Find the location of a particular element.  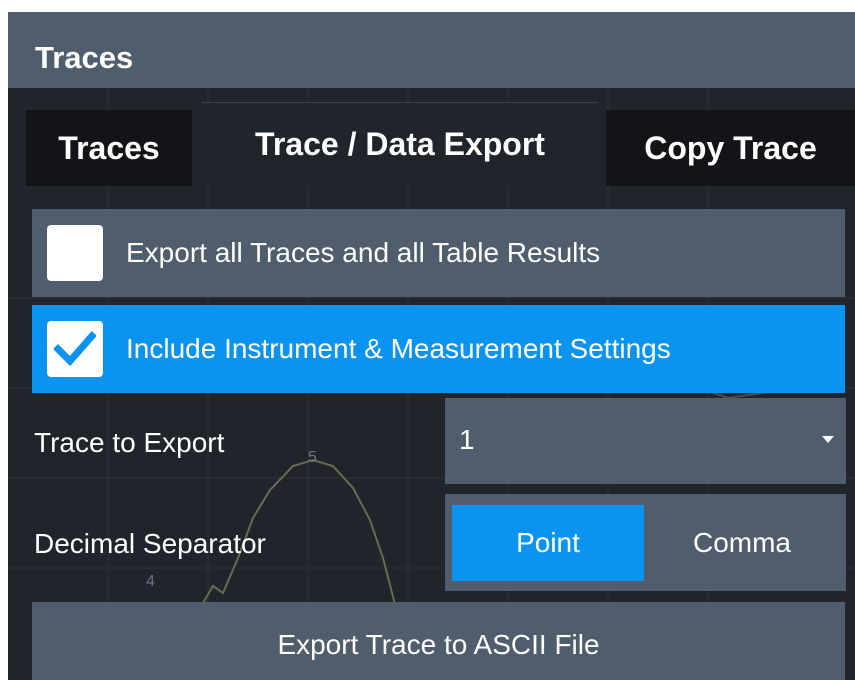

decimal-separator-label: Decimal Separator is located at coordinates (150, 543).